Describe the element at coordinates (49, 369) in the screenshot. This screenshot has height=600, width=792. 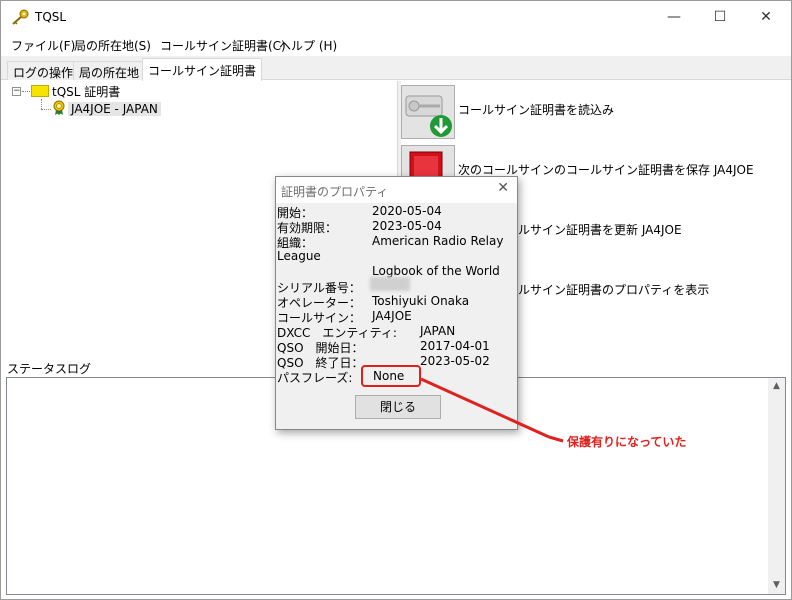
I see `status-log-label: ステータスログ` at that location.